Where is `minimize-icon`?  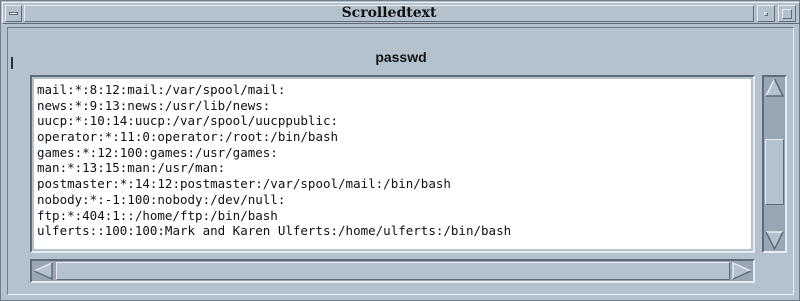 minimize-icon is located at coordinates (766, 14).